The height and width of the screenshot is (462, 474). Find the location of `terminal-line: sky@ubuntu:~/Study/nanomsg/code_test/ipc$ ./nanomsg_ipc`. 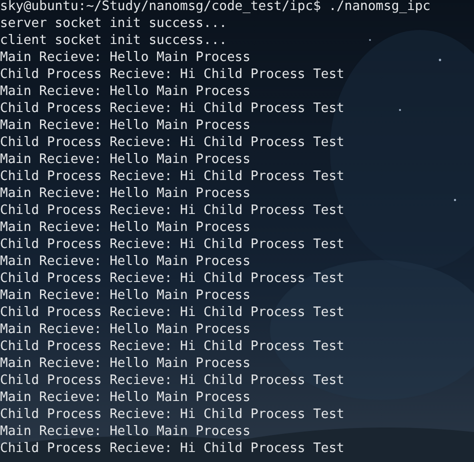

terminal-line: sky@ubuntu:~/Study/nanomsg/code_test/ipc$ ./nanomsg_ipc is located at coordinates (215, 7).